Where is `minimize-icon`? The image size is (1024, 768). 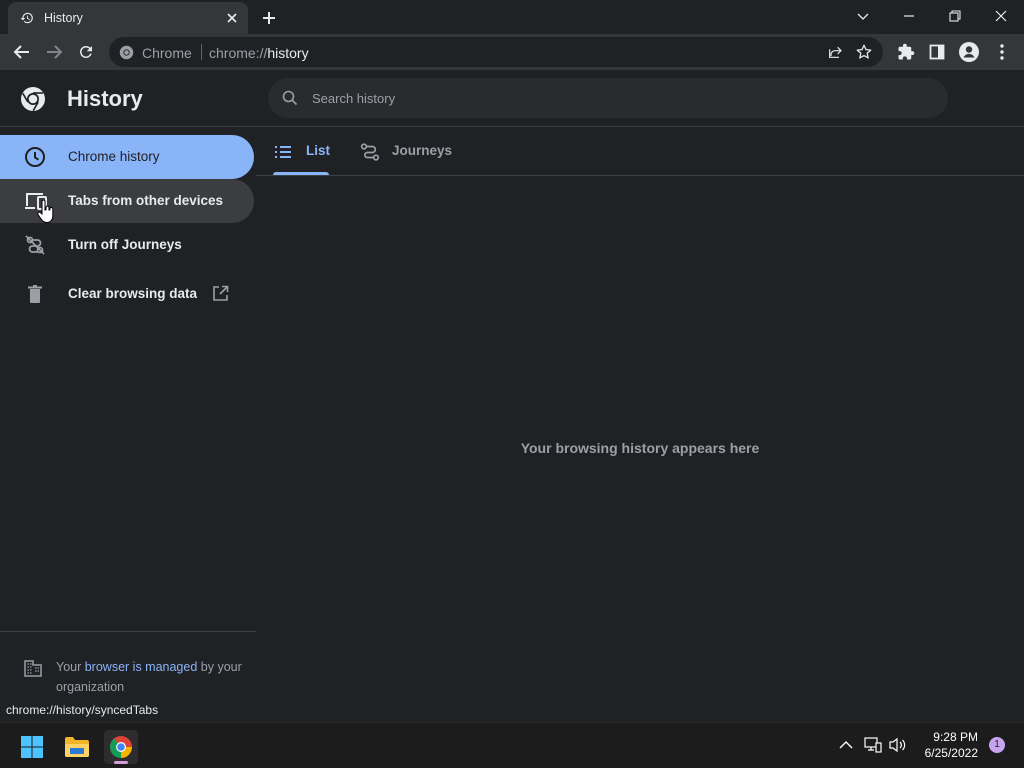 minimize-icon is located at coordinates (909, 16).